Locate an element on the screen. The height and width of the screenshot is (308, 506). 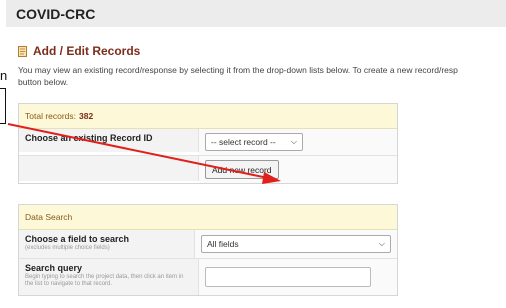
data-search-title: Data Search is located at coordinates (49, 217).